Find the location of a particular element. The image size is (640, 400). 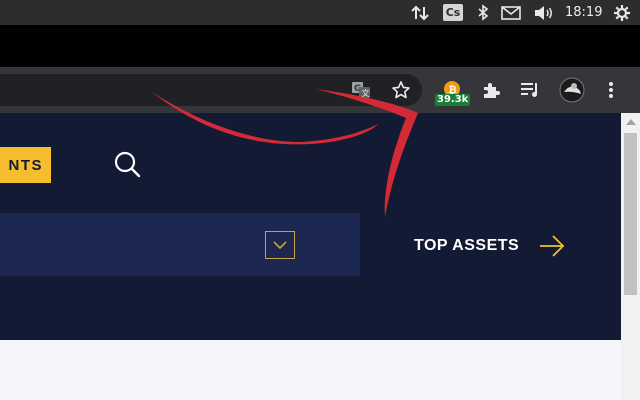

events-button: NTS is located at coordinates (25, 165).